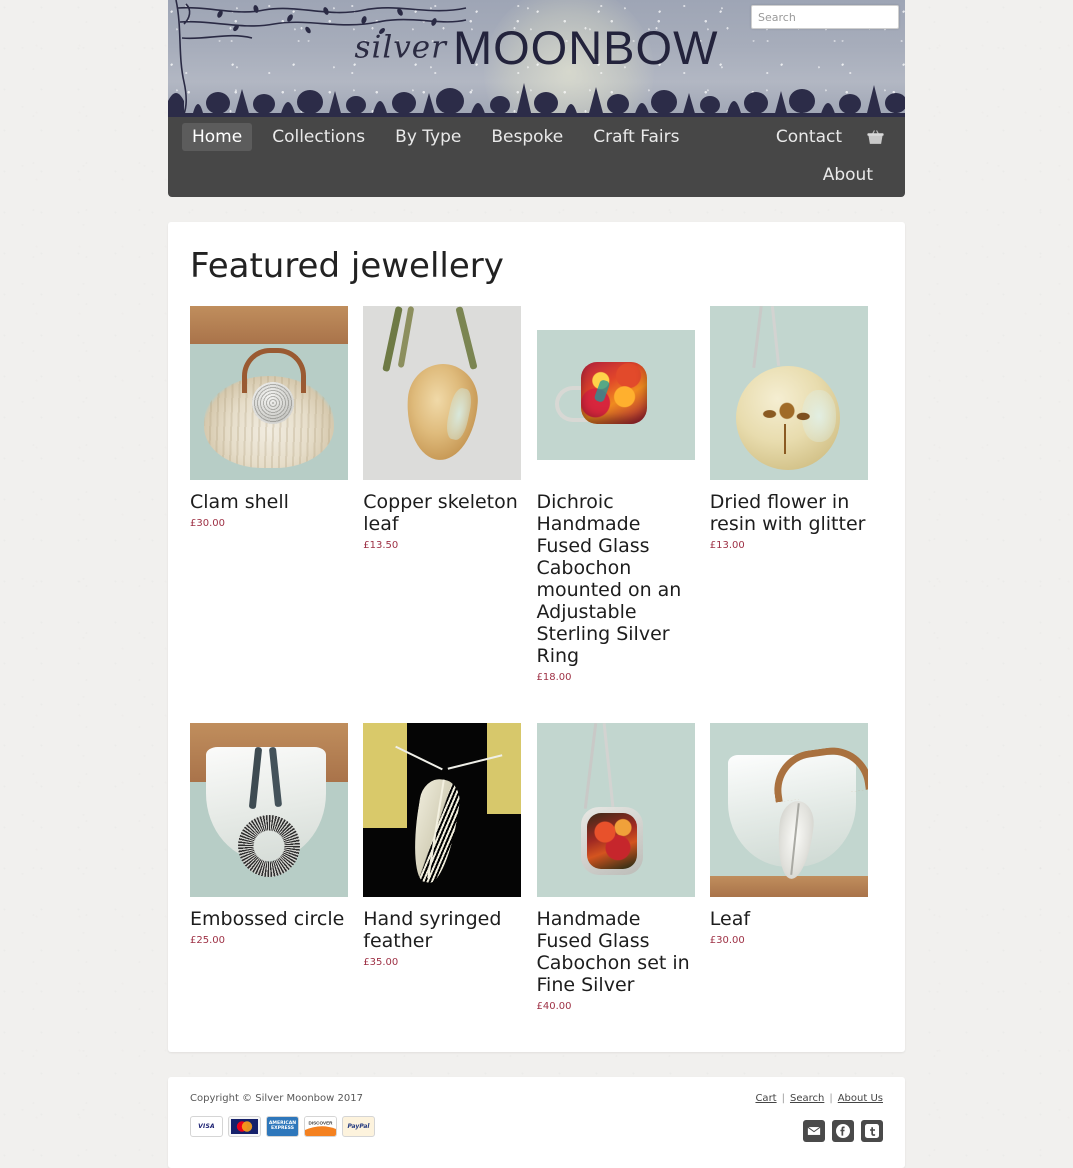 The width and height of the screenshot is (1073, 1168). What do you see at coordinates (554, 1007) in the screenshot?
I see `product-price: £40.00` at bounding box center [554, 1007].